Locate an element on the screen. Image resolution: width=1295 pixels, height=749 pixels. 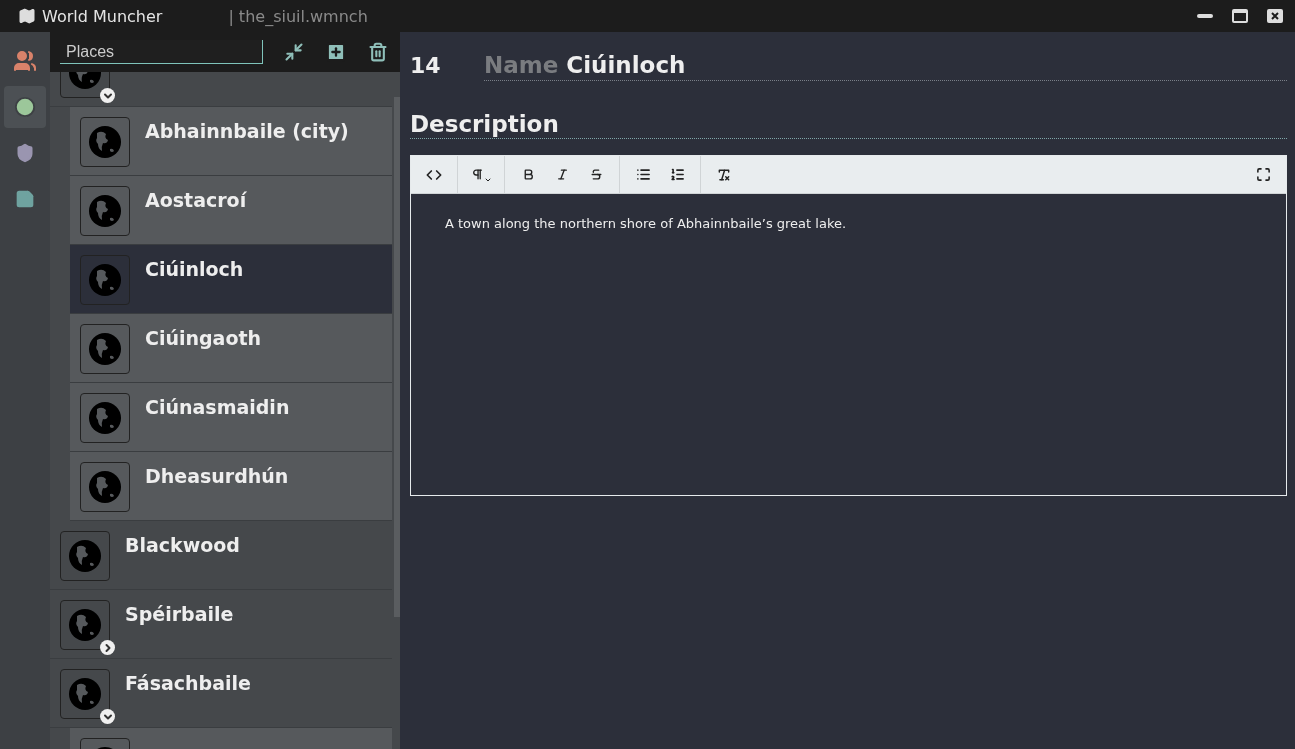
description-heading: Description is located at coordinates (484, 124).